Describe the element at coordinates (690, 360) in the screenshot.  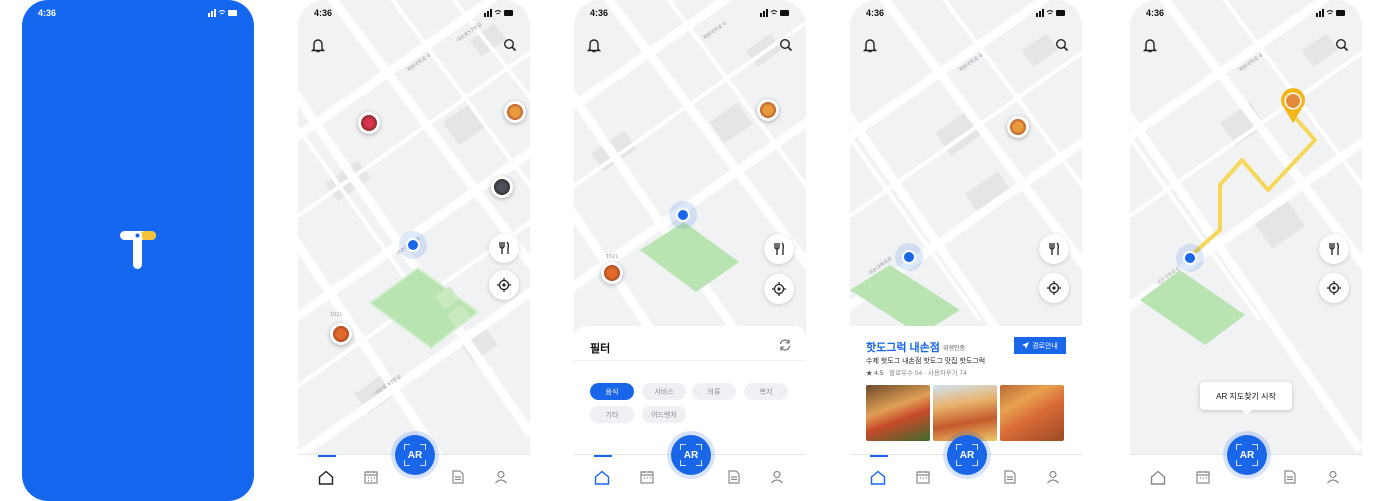
I see `divider` at that location.